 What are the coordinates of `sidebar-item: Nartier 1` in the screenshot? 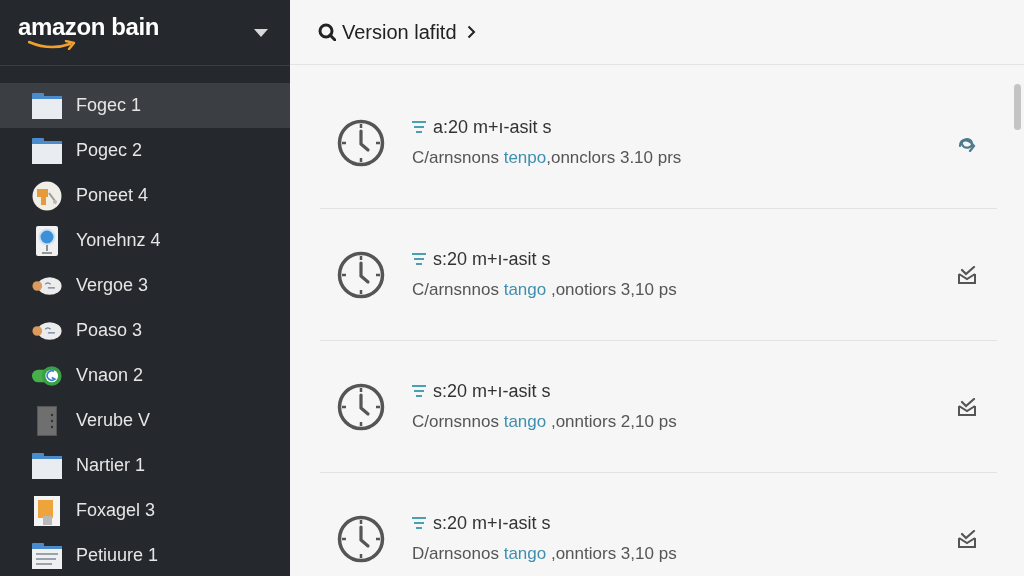 It's located at (145, 465).